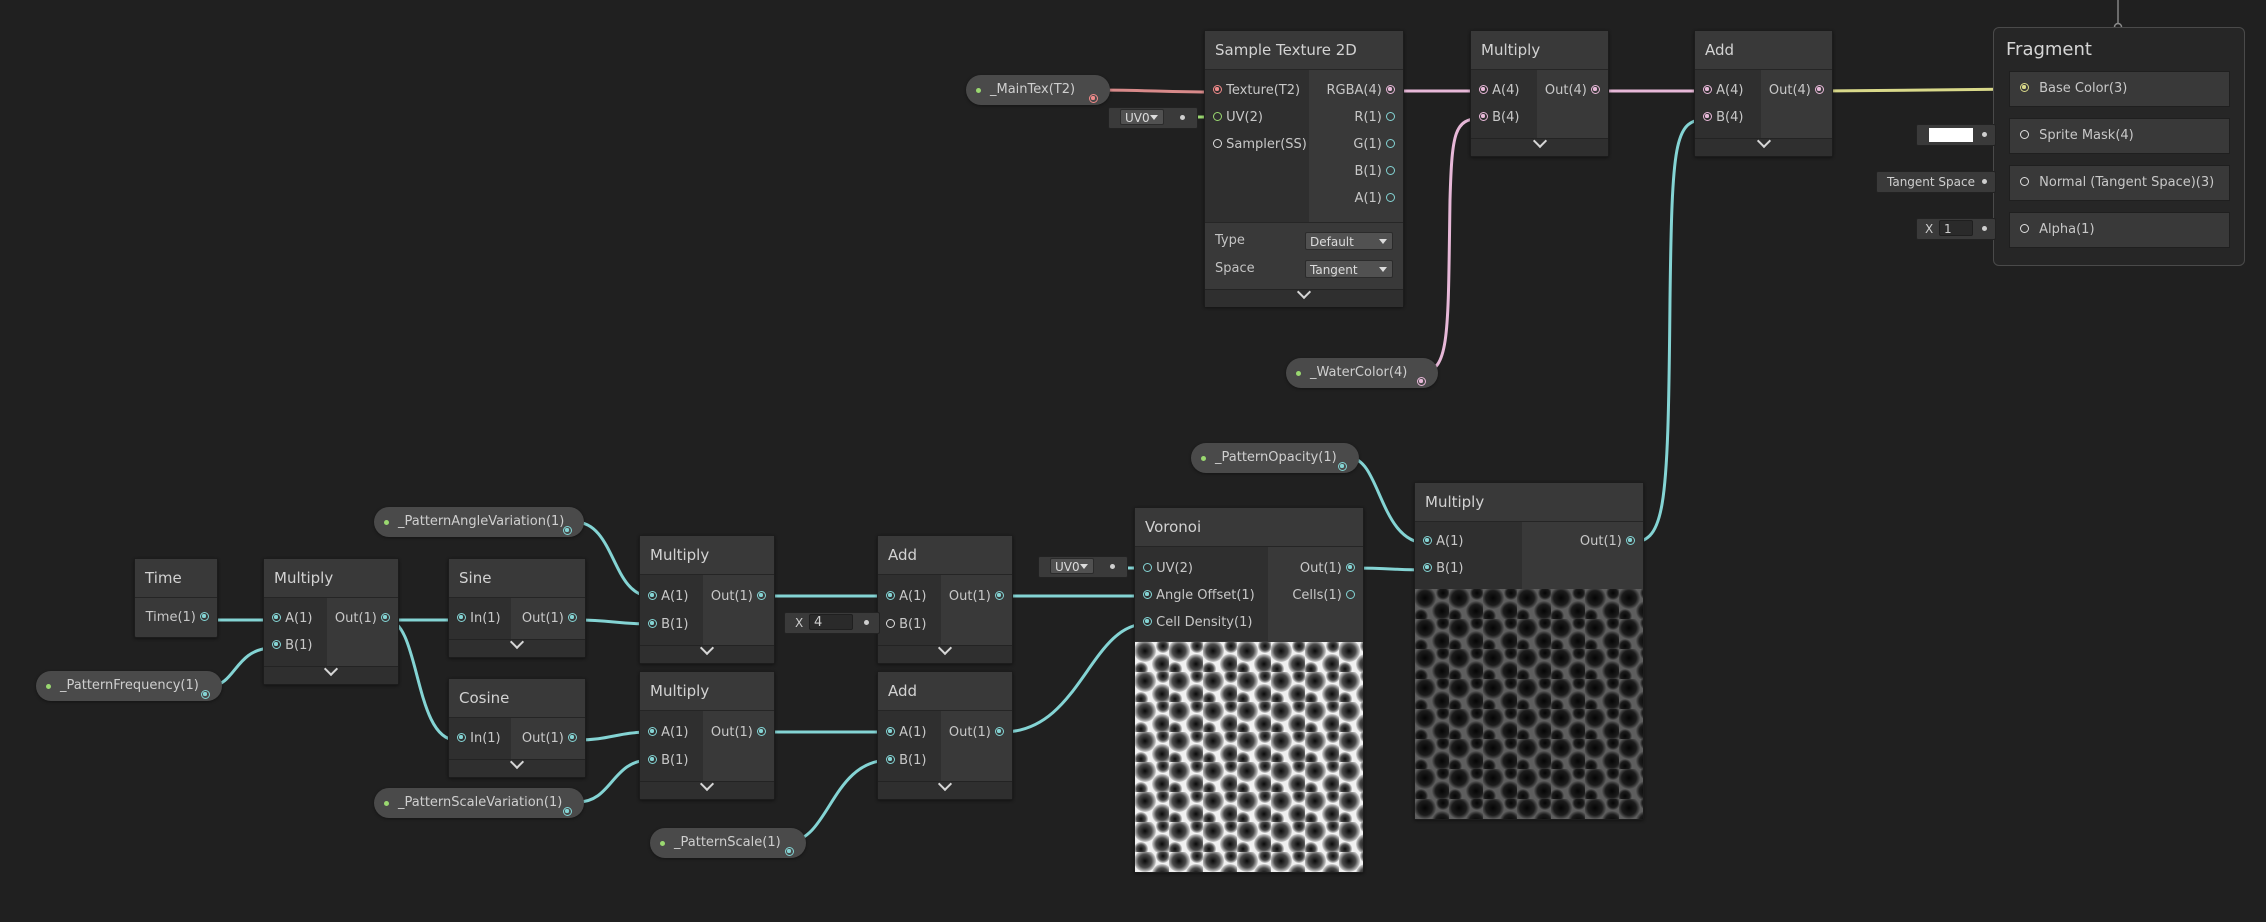  I want to click on property-patternopacity: _PatternOpacity(1), so click(1275, 458).